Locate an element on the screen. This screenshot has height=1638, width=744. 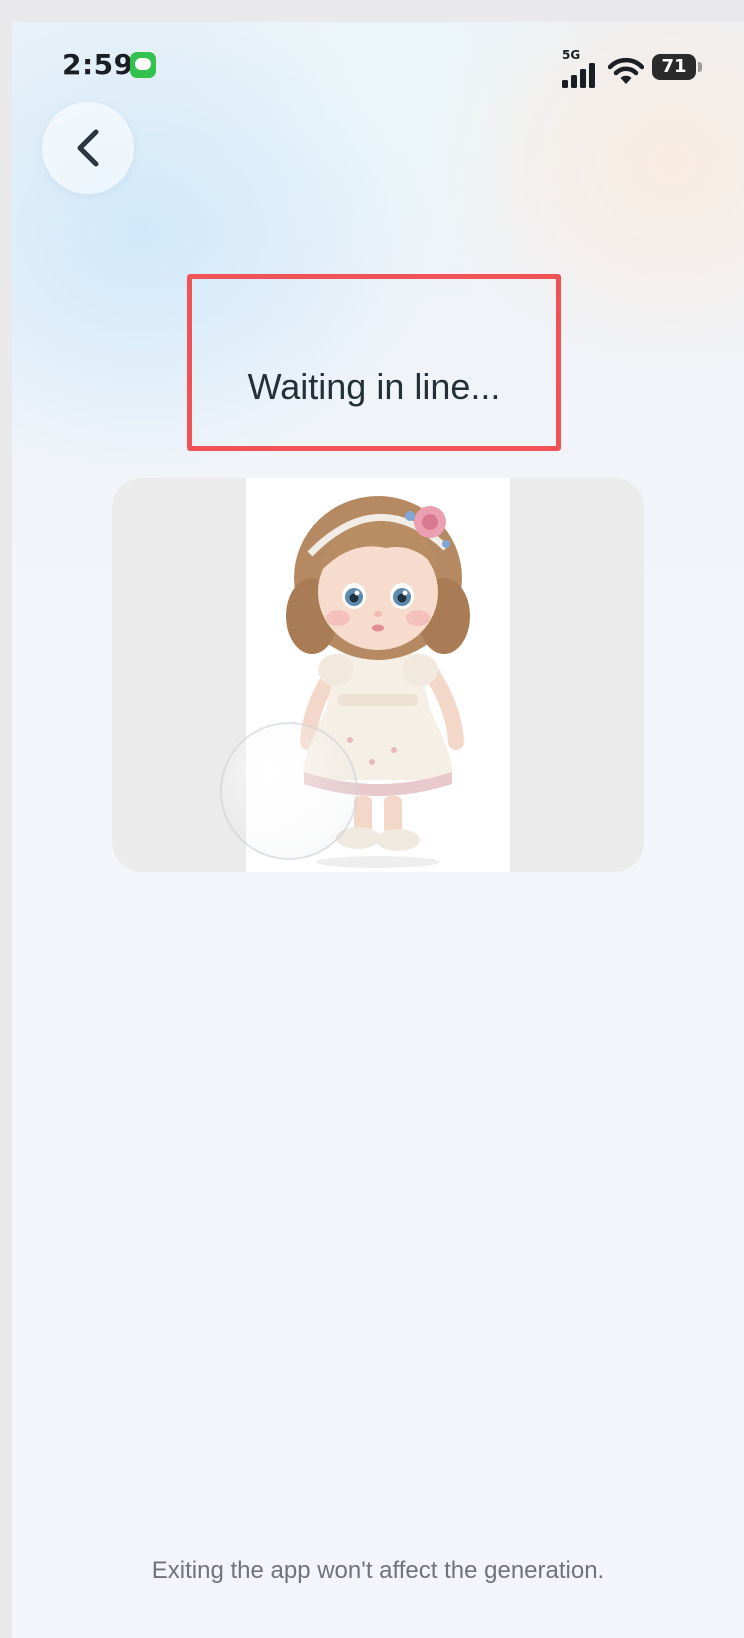
bubble-decoration is located at coordinates (289, 791).